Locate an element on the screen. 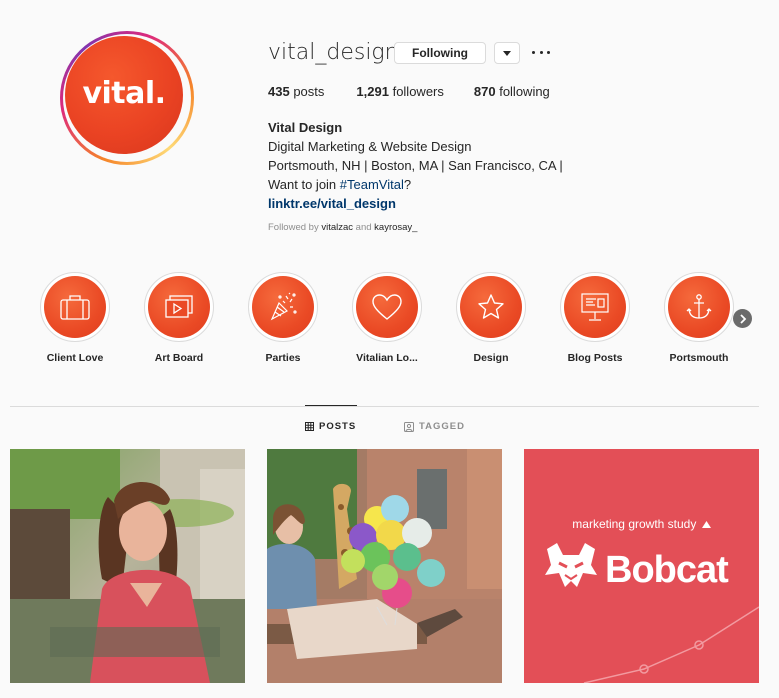 The image size is (779, 698). briefcase-icon is located at coordinates (75, 307).